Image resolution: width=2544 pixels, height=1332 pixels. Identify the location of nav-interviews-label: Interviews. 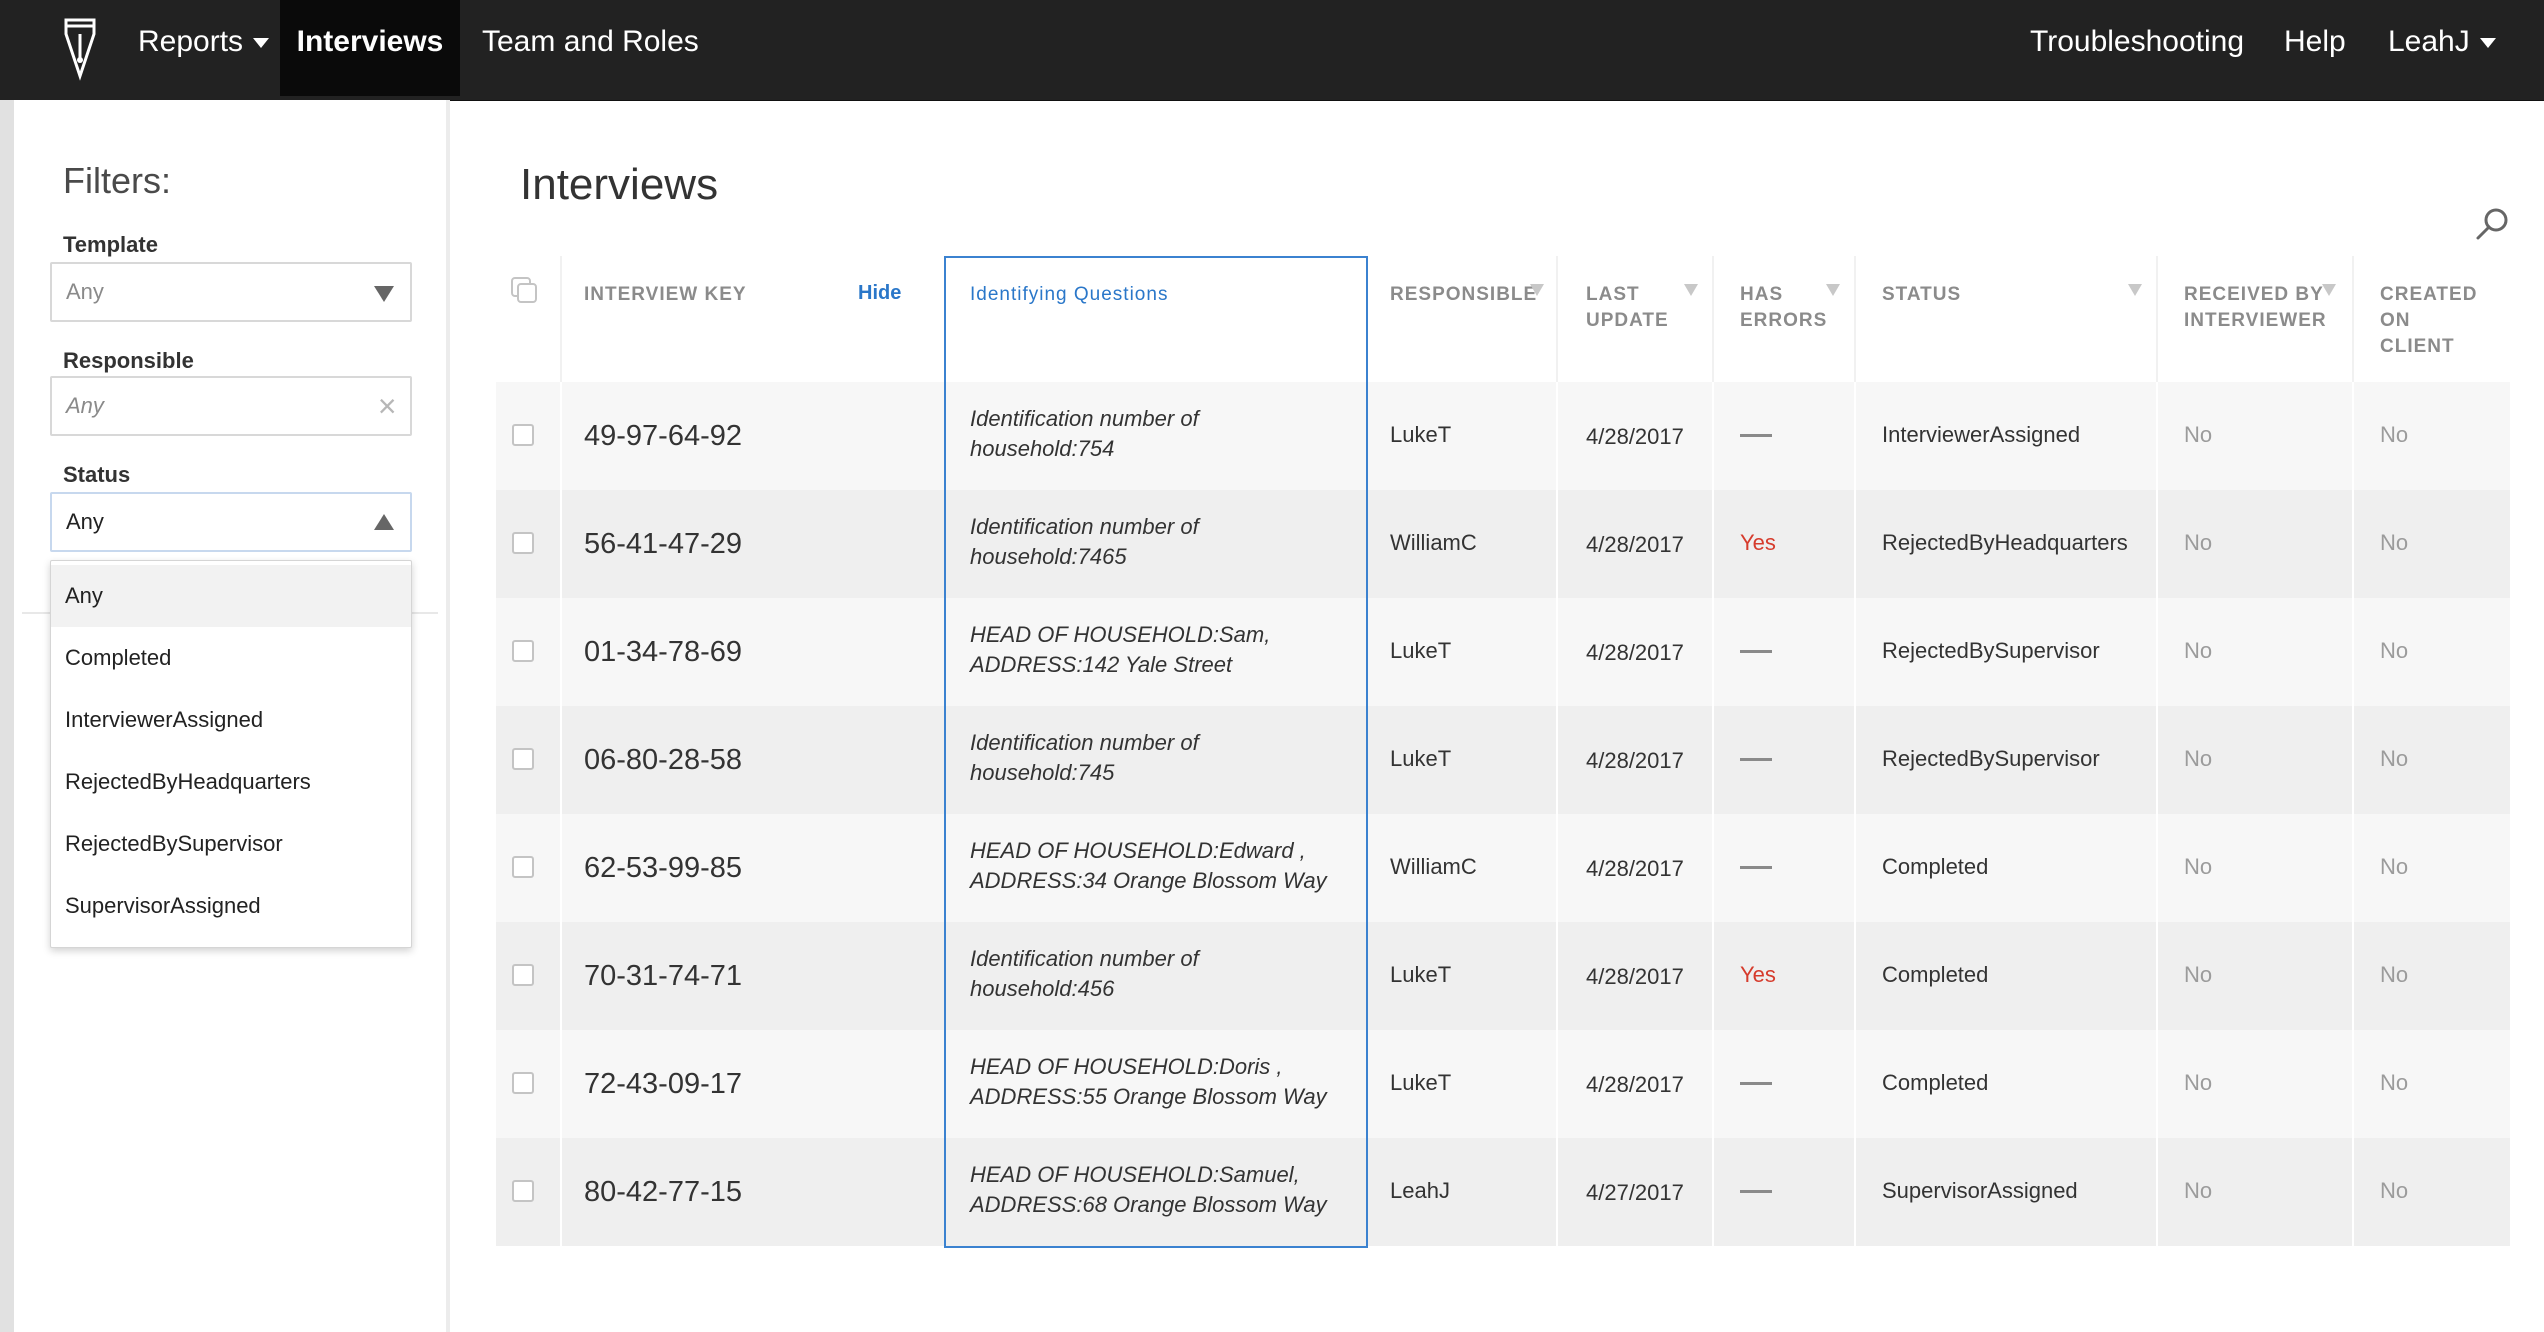
(370, 41).